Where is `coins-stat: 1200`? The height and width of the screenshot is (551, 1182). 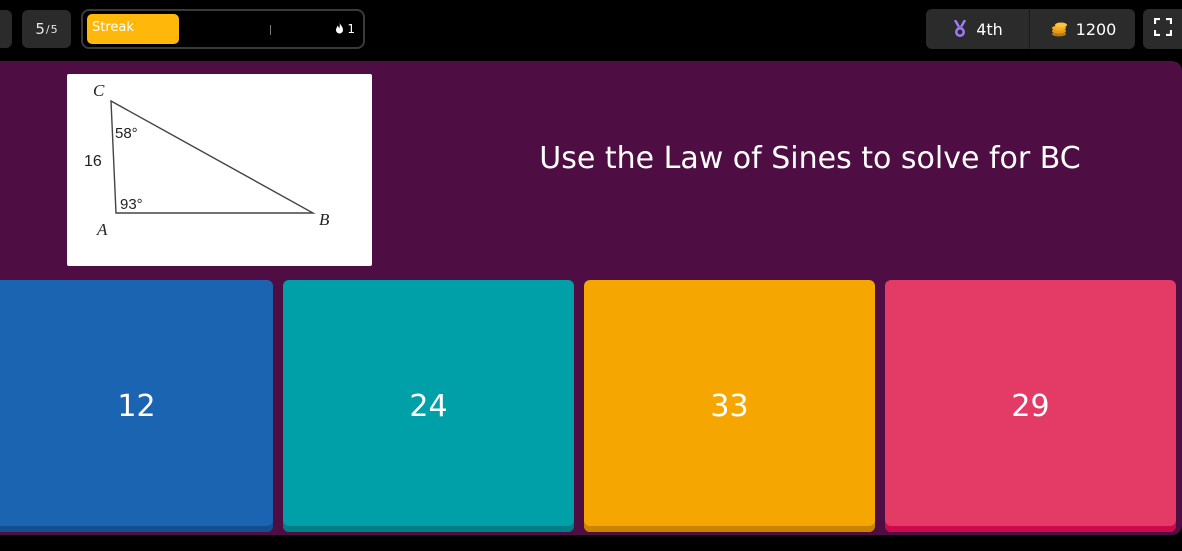 coins-stat: 1200 is located at coordinates (1083, 29).